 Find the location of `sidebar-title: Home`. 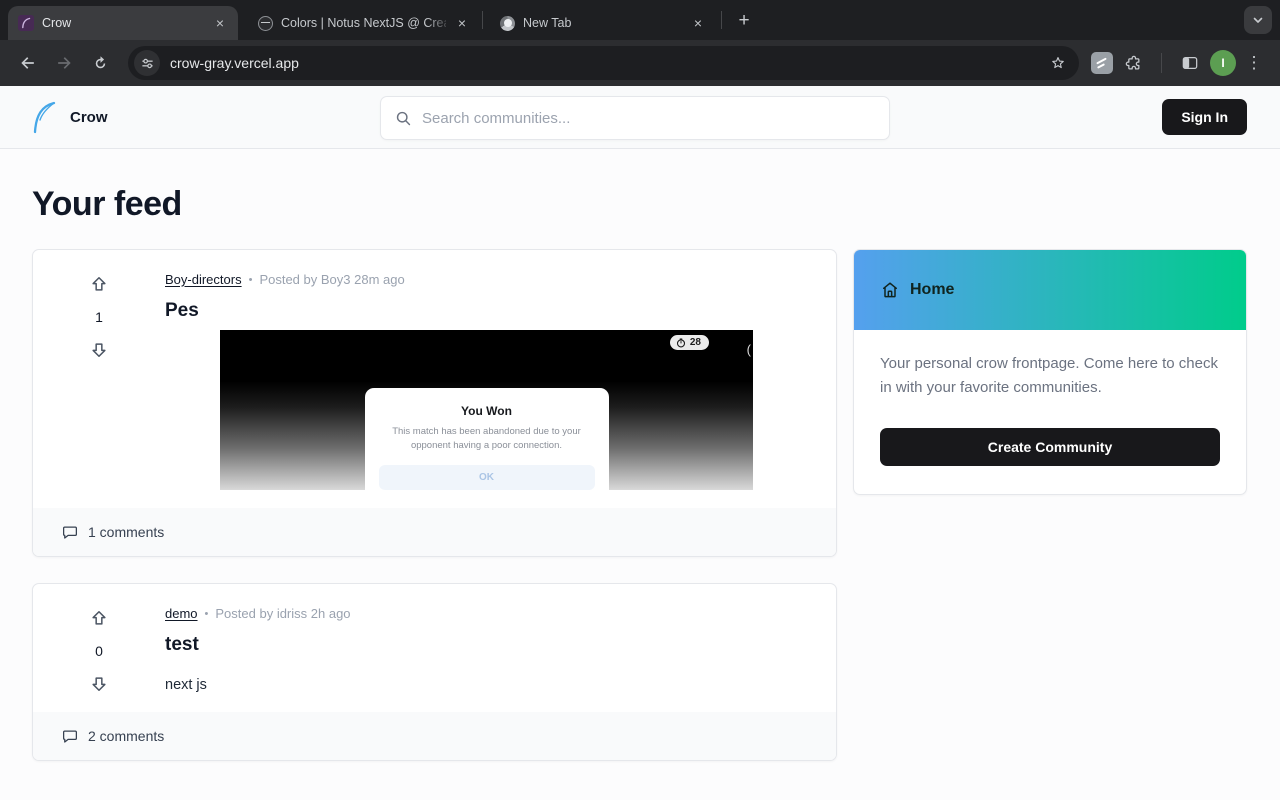

sidebar-title: Home is located at coordinates (932, 289).